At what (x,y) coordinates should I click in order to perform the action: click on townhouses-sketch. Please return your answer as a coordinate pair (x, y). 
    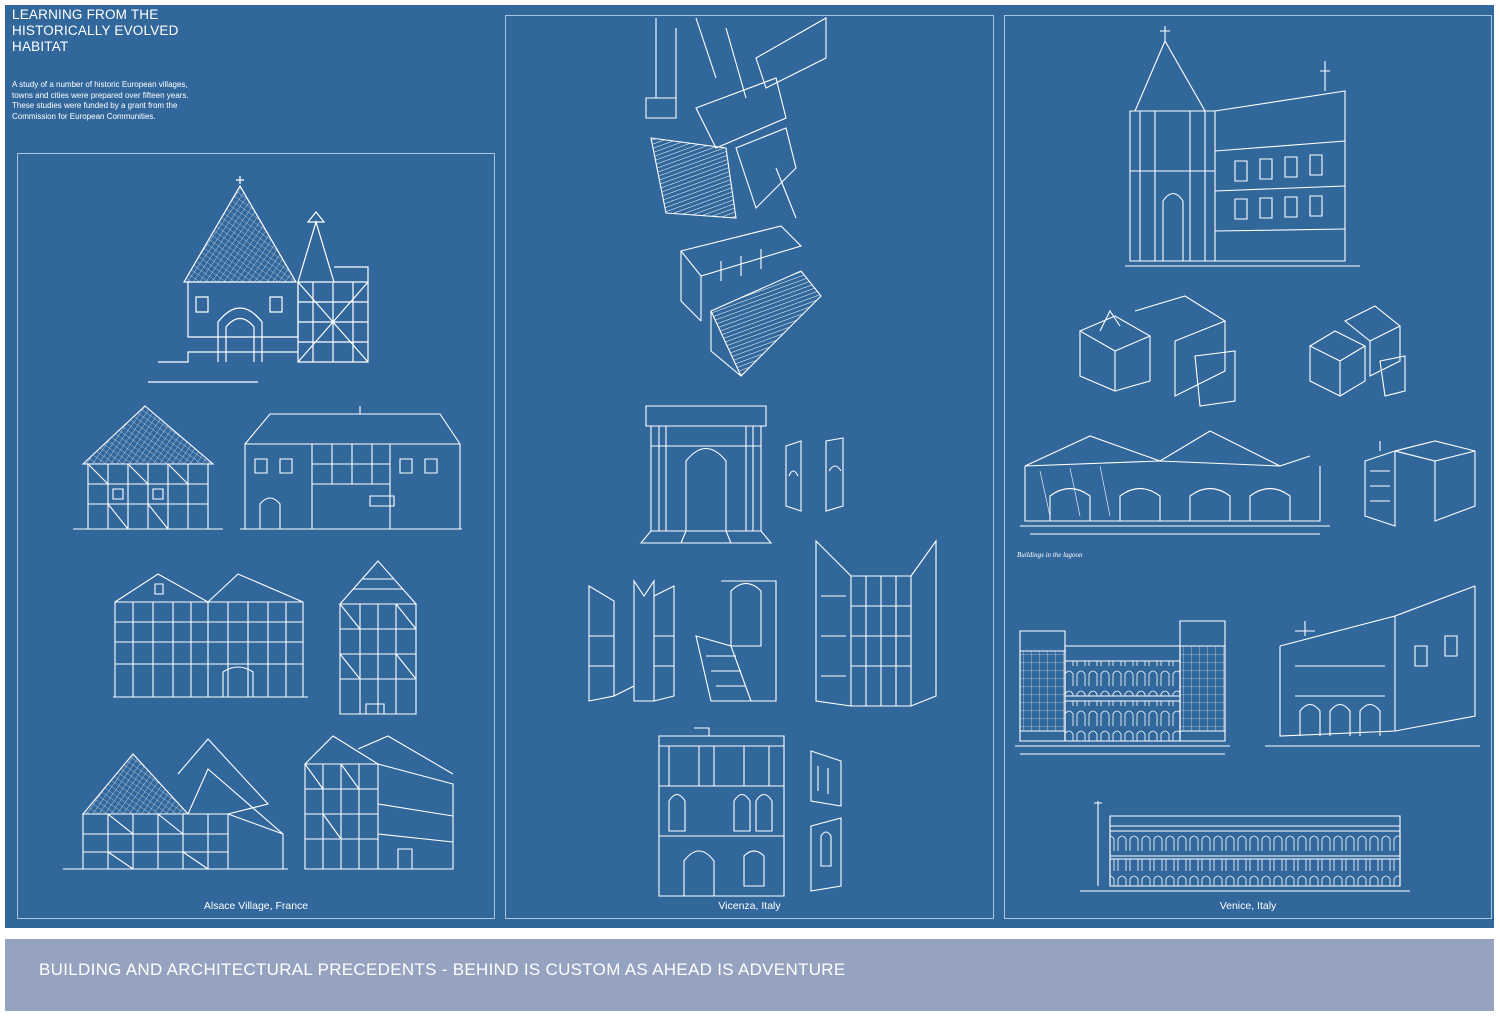
    Looking at the image, I should click on (210, 637).